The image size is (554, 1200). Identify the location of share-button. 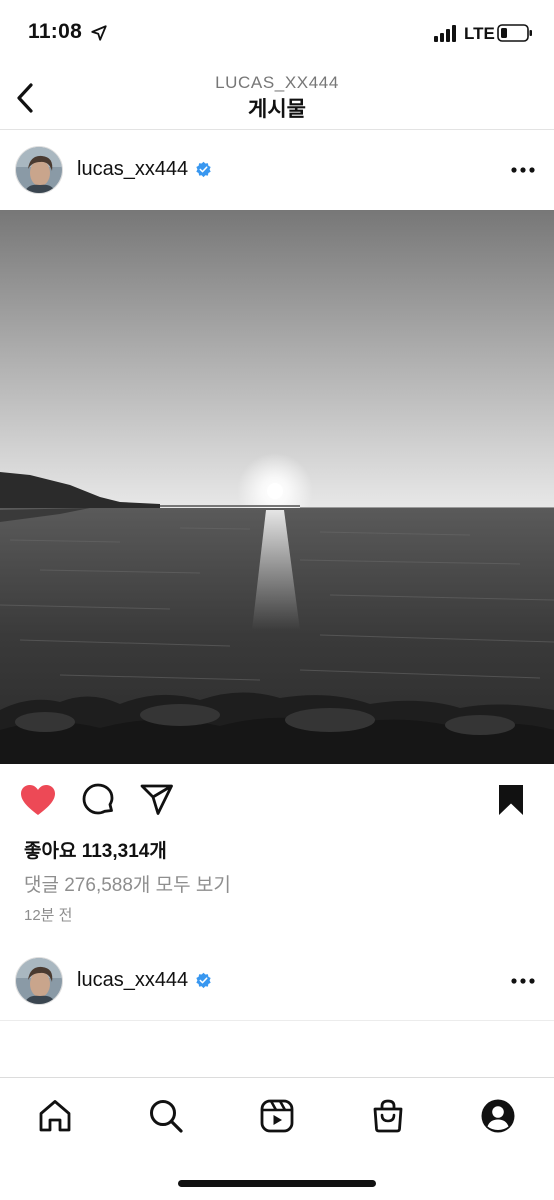
(157, 800).